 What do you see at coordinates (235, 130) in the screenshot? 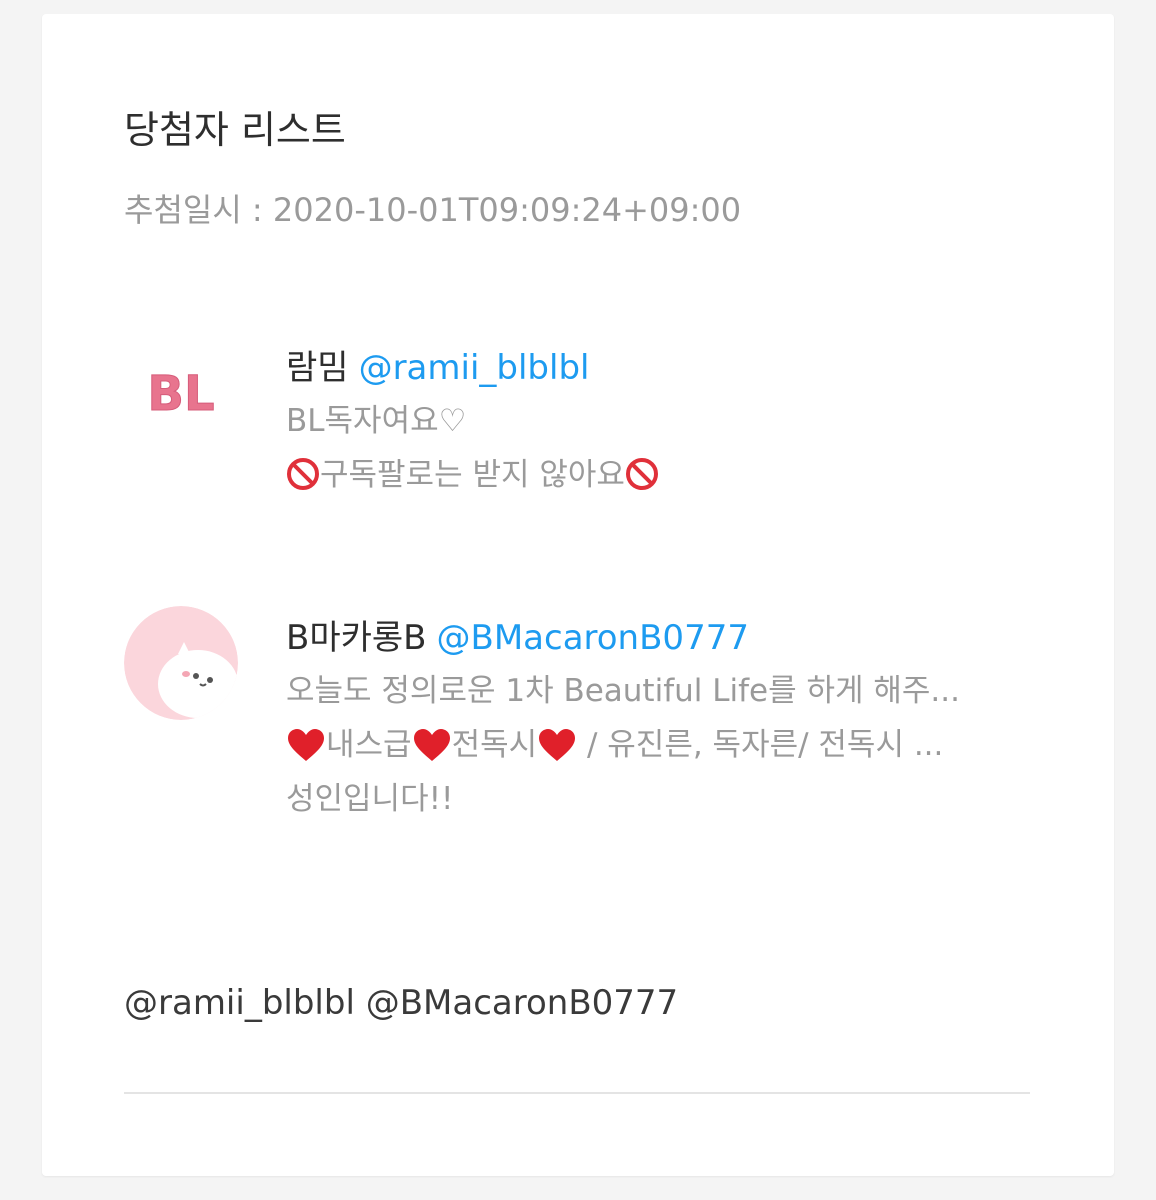
I see `page-title: 당첨자 리스트` at bounding box center [235, 130].